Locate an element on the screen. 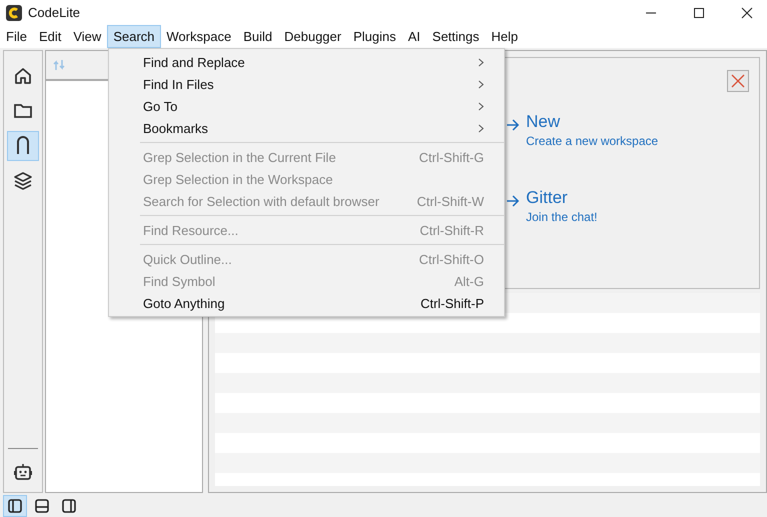  menu-entry: Goto Anything Ctrl-Shift-P is located at coordinates (313, 303).